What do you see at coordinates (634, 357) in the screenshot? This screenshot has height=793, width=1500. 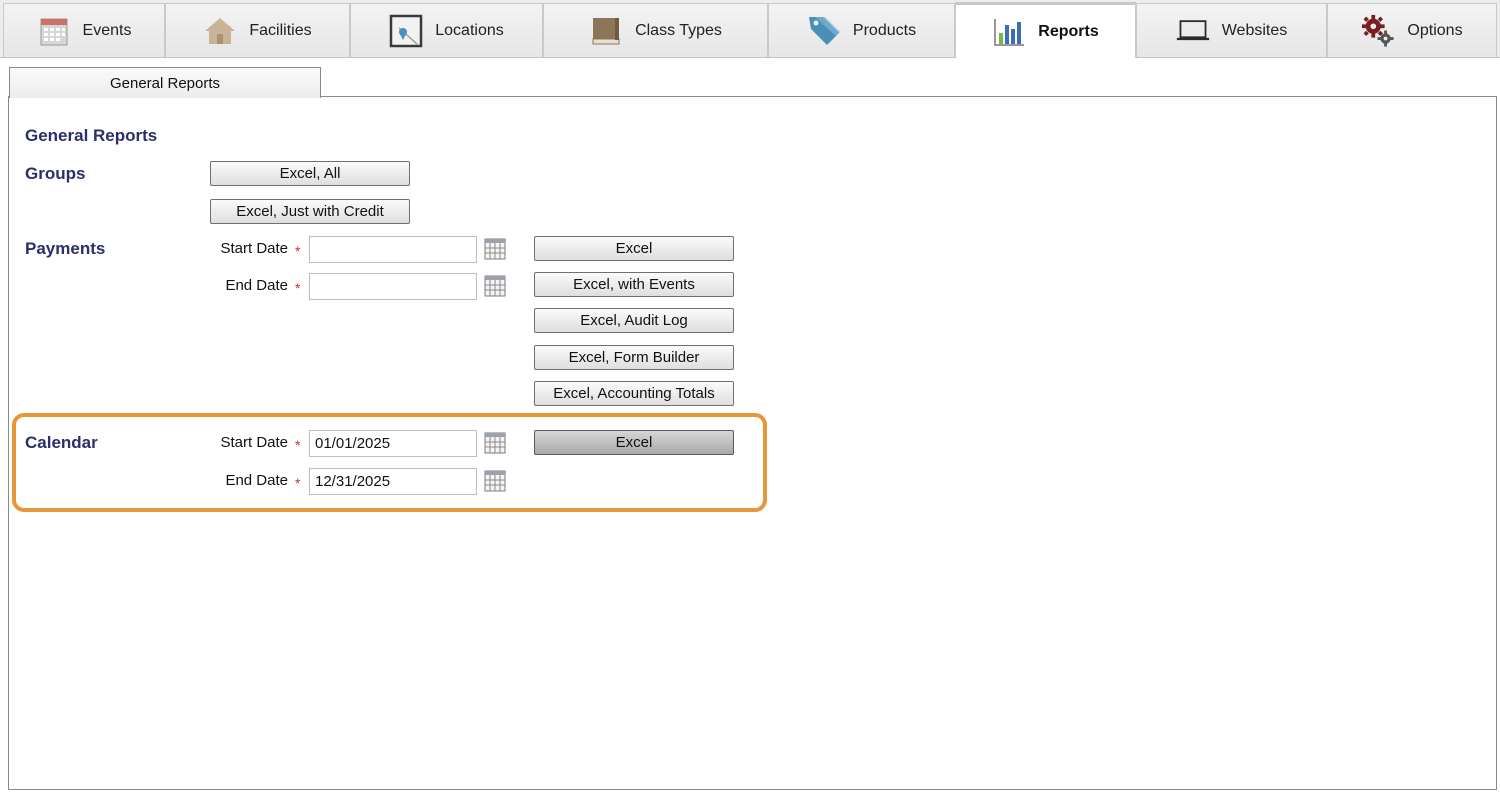 I see `payments-excel-form-button: Excel, Form Builder` at bounding box center [634, 357].